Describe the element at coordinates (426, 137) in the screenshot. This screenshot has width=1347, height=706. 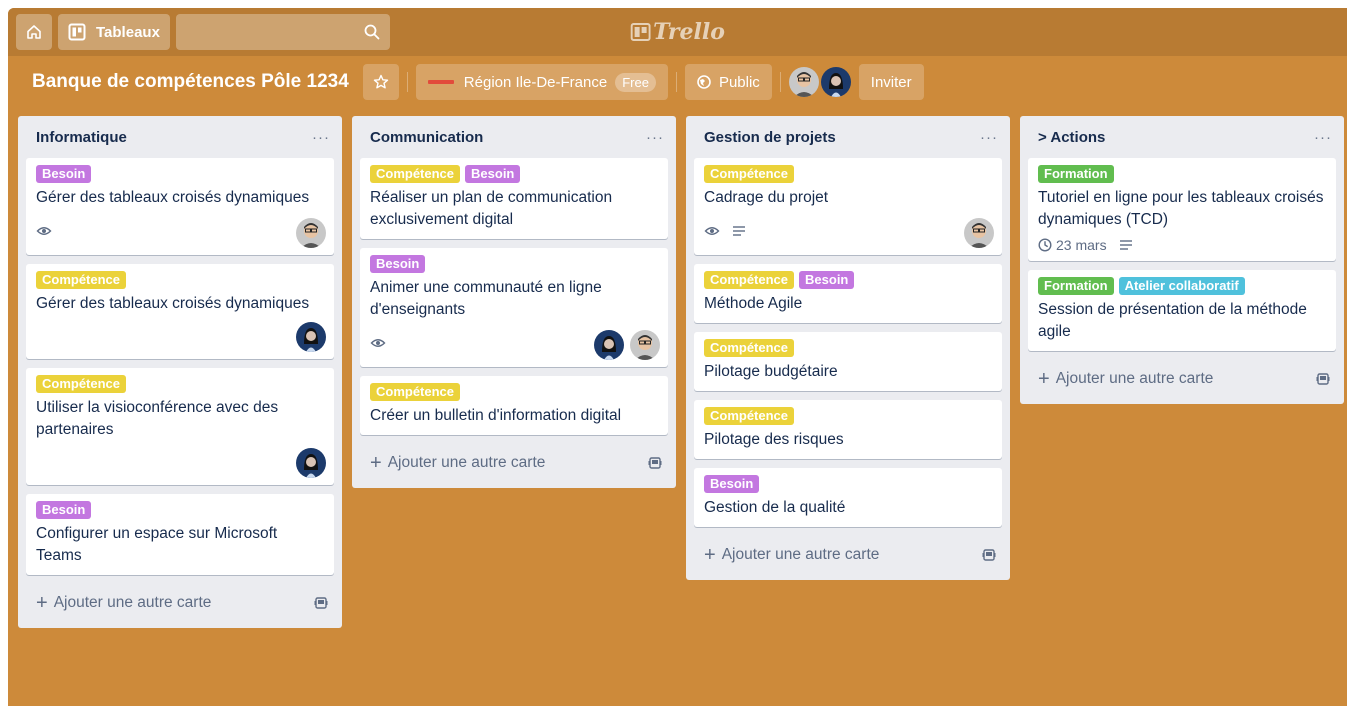
I see `list-title: Communication` at that location.